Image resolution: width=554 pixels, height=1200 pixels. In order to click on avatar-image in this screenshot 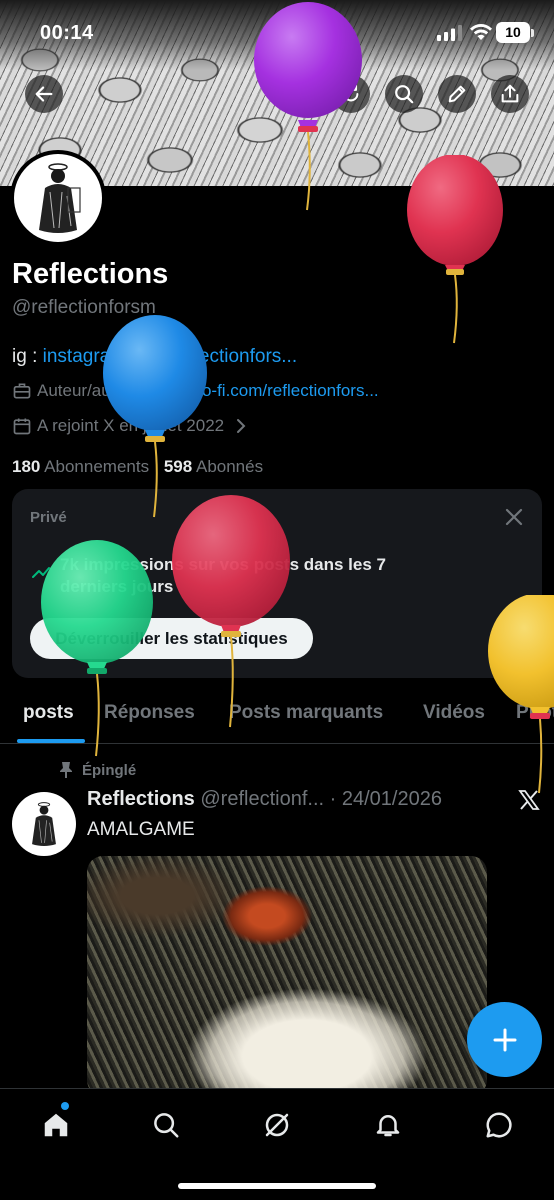, I will do `click(58, 198)`.